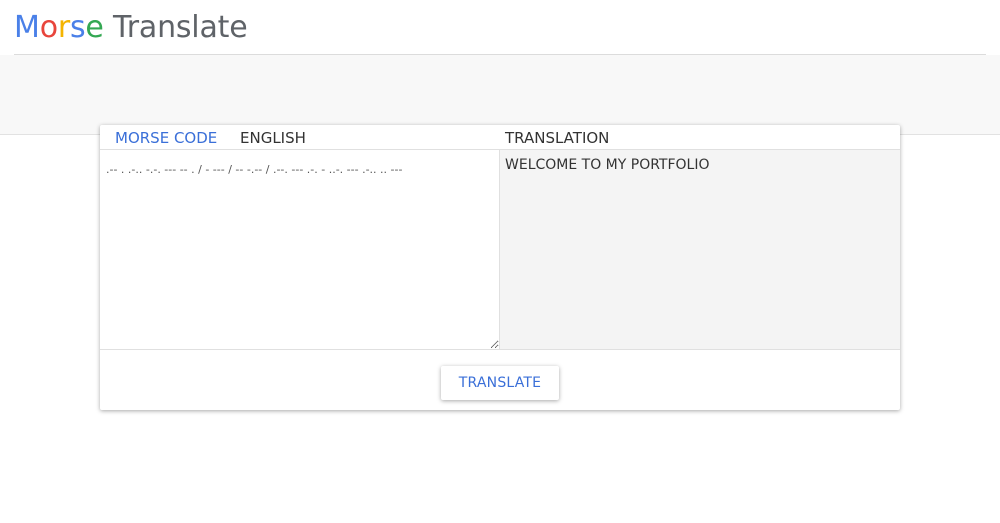 This screenshot has height=523, width=1000. What do you see at coordinates (94, 27) in the screenshot?
I see `logo-letter: e` at bounding box center [94, 27].